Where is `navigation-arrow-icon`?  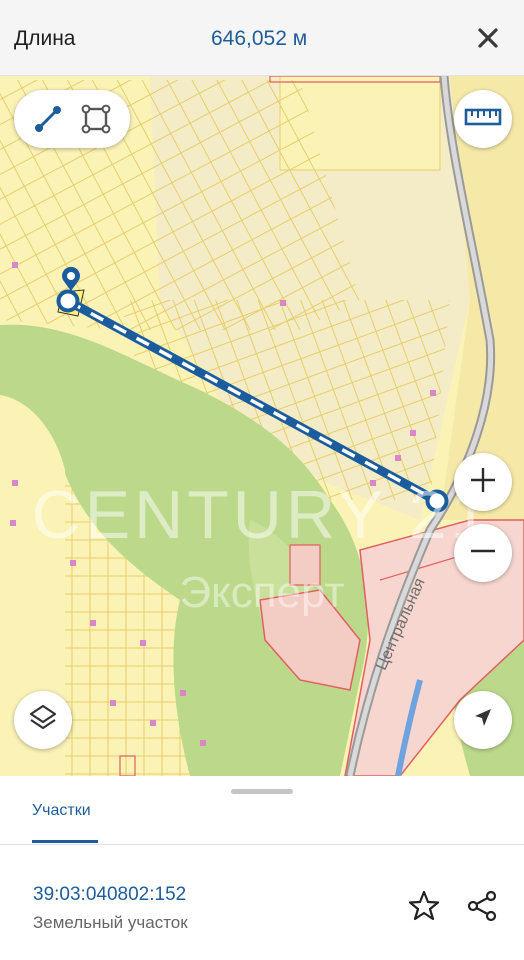
navigation-arrow-icon is located at coordinates (483, 720).